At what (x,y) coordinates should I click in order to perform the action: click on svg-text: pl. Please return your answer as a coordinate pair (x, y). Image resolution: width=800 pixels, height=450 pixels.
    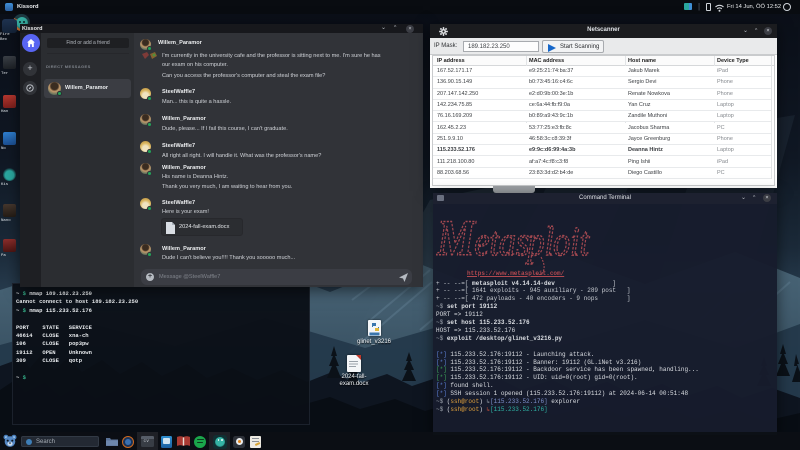
    Looking at the image, I should click on (539, 242).